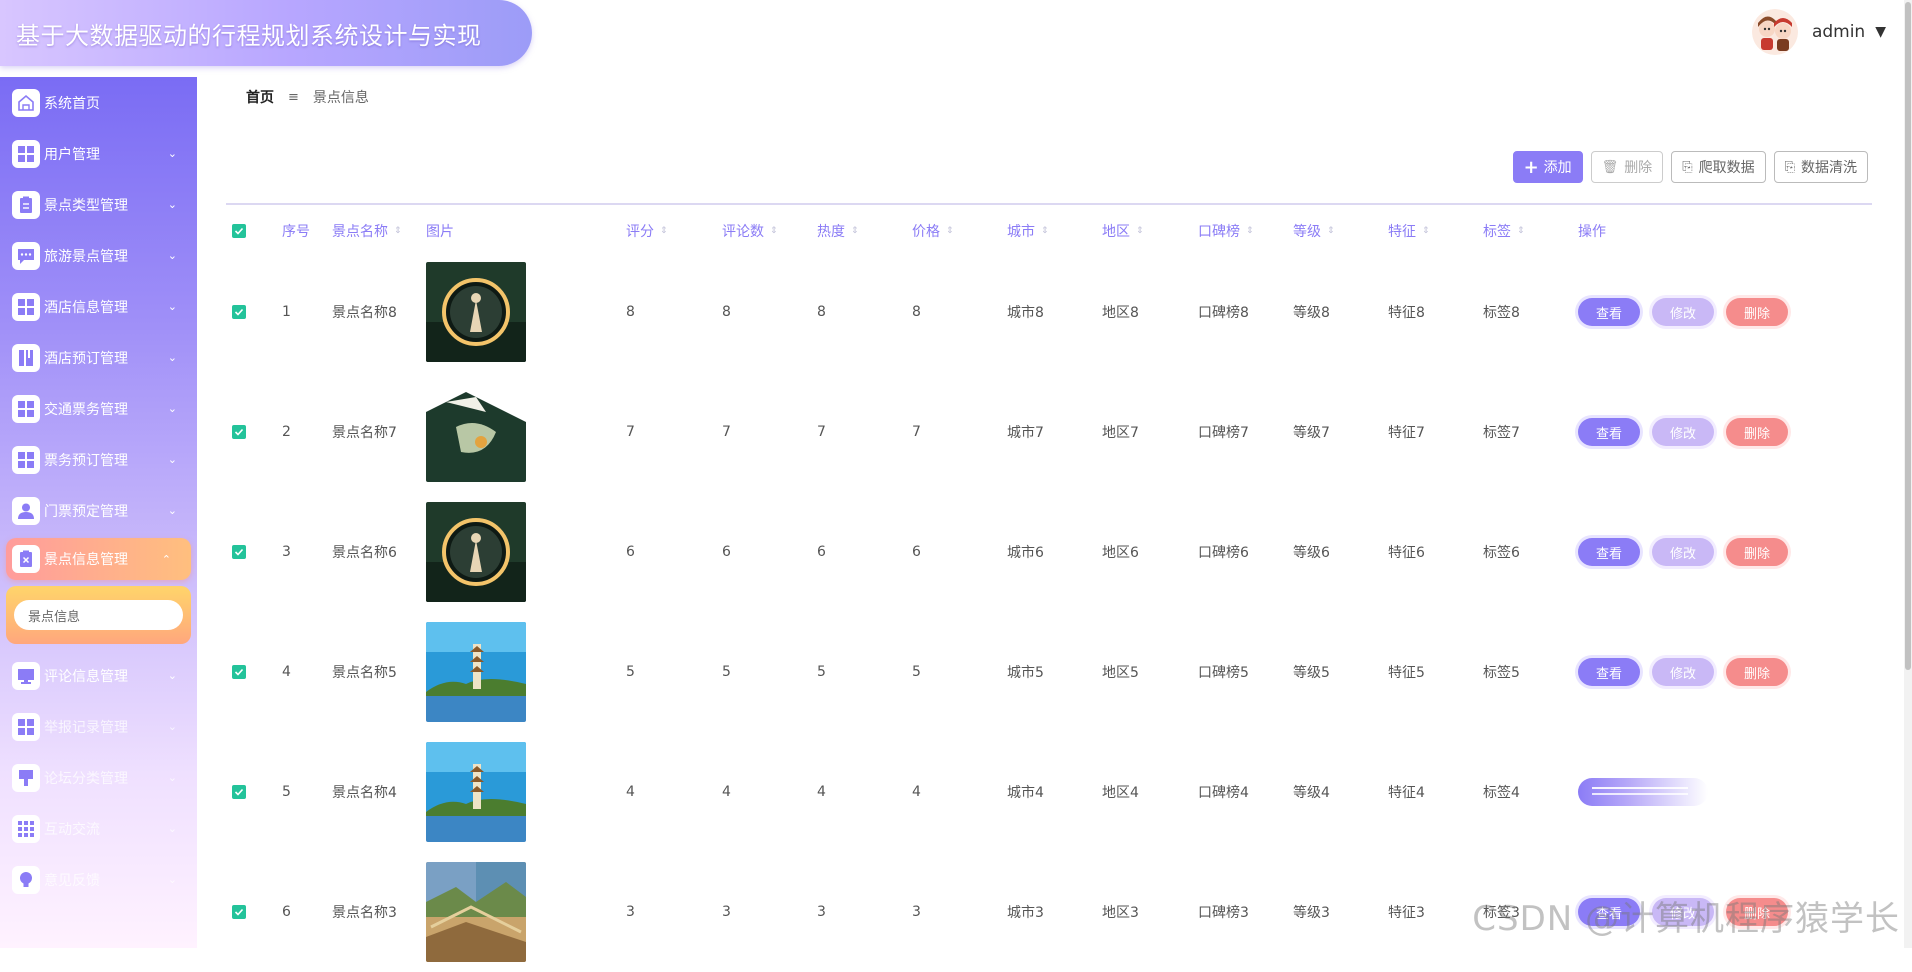 The image size is (1912, 972). I want to click on batch-delete-button: 🗑 删除, so click(1627, 167).